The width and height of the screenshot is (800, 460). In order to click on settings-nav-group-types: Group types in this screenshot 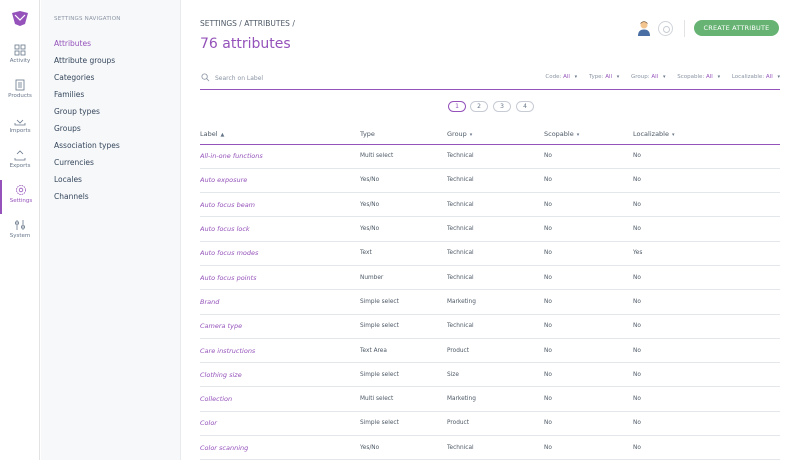, I will do `click(77, 111)`.